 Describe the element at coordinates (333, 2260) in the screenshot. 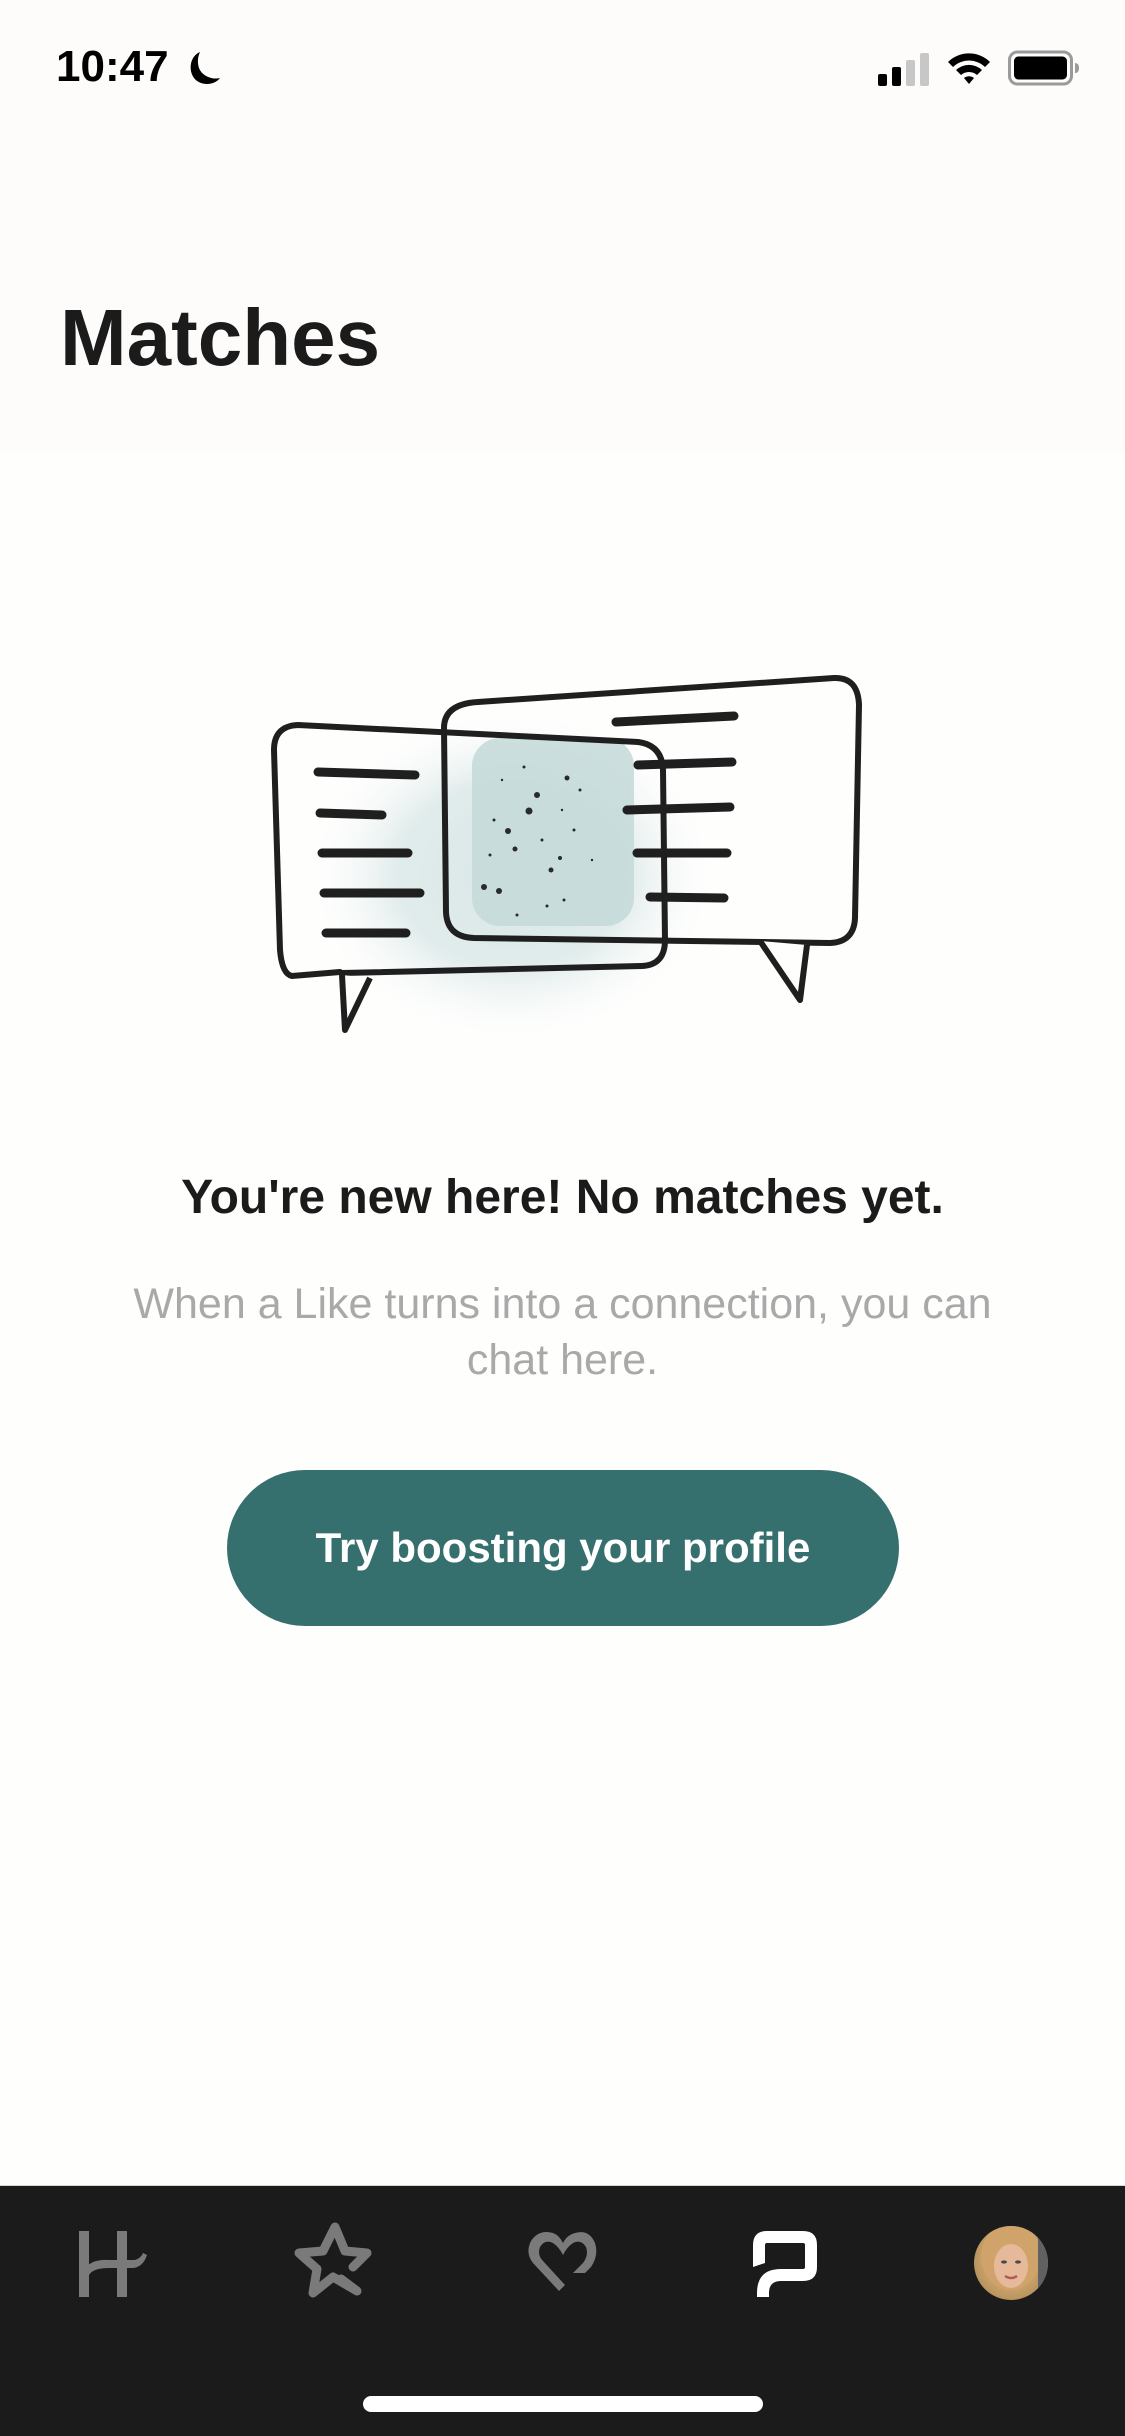

I see `star-icon` at that location.